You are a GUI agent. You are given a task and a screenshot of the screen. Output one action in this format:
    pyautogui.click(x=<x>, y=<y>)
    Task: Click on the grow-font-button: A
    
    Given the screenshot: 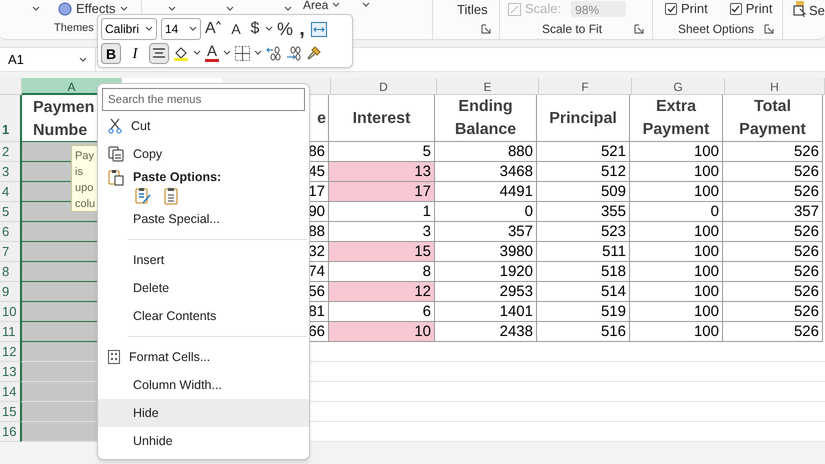 What is the action you would take?
    pyautogui.click(x=214, y=29)
    